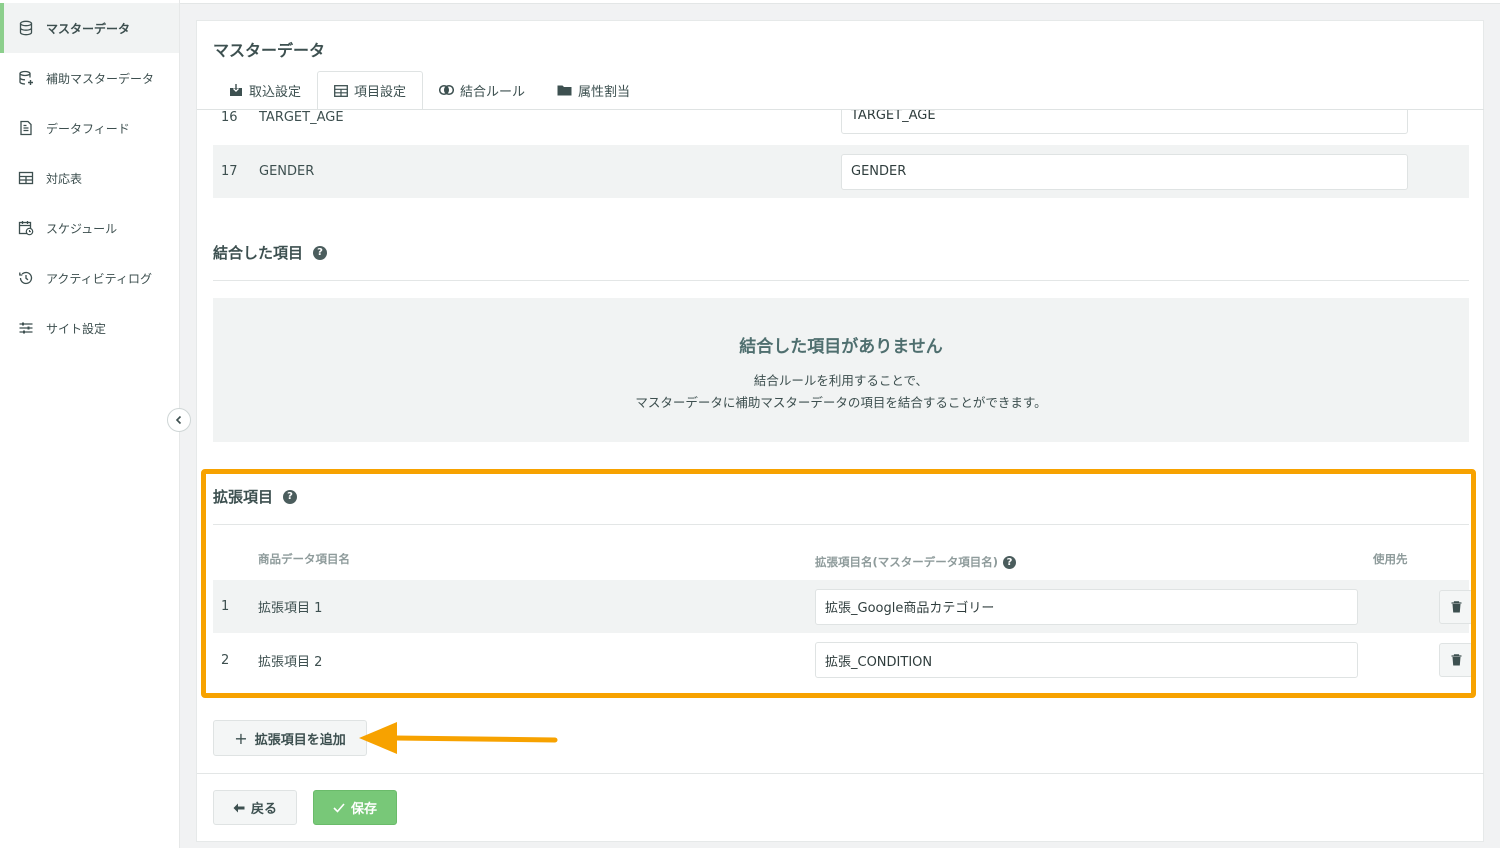 This screenshot has width=1500, height=848. What do you see at coordinates (225, 660) in the screenshot?
I see `row-number: 2` at bounding box center [225, 660].